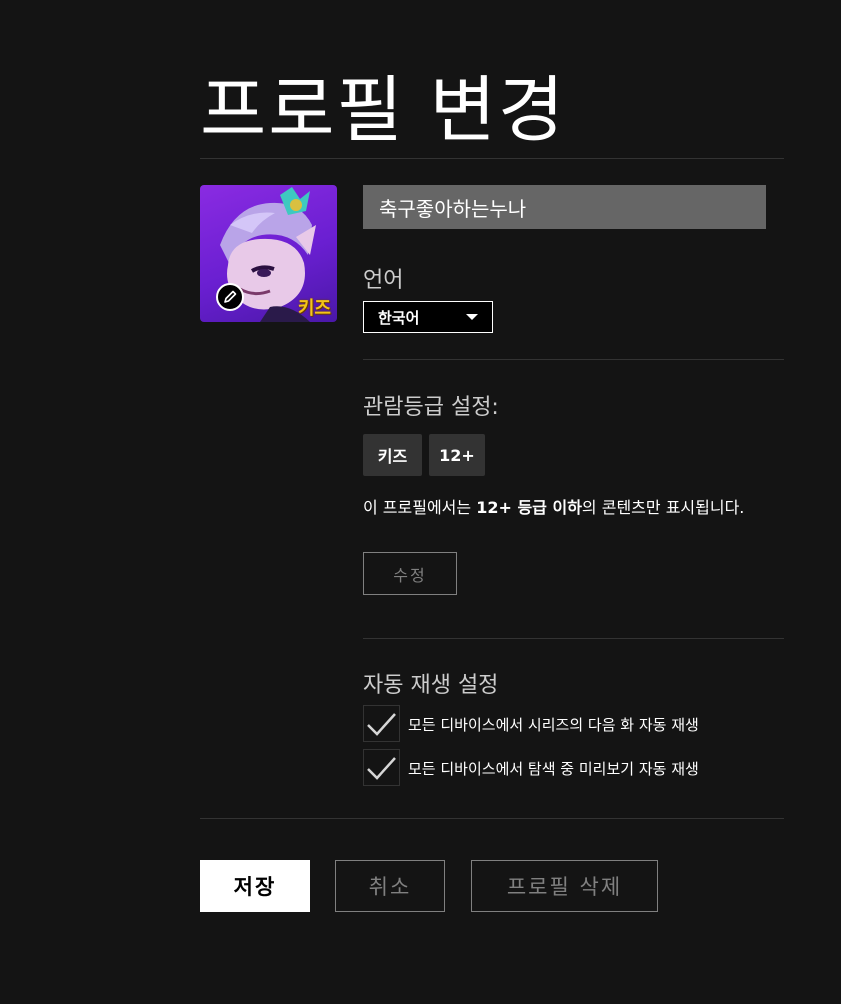 The width and height of the screenshot is (841, 1004). Describe the element at coordinates (529, 507) in the screenshot. I see `maturity-desc-rating: 12+ 등급 이하` at that location.